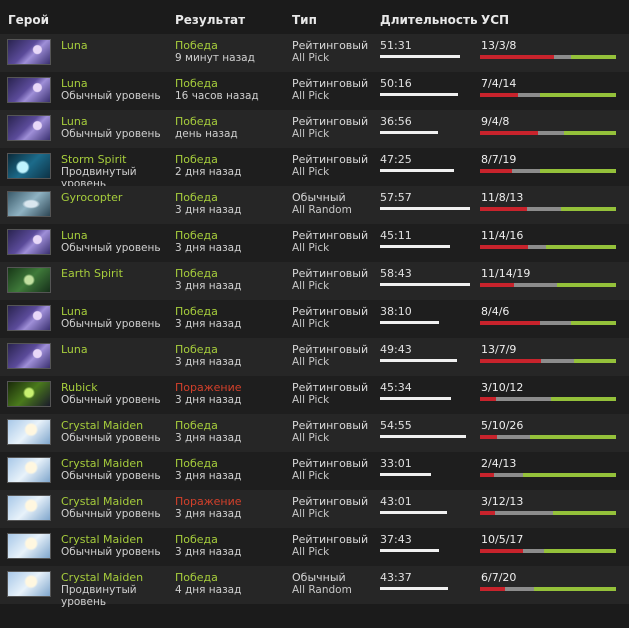 The image size is (629, 628). Describe the element at coordinates (99, 596) in the screenshot. I see `skill-level: Продвинутый уровень` at that location.